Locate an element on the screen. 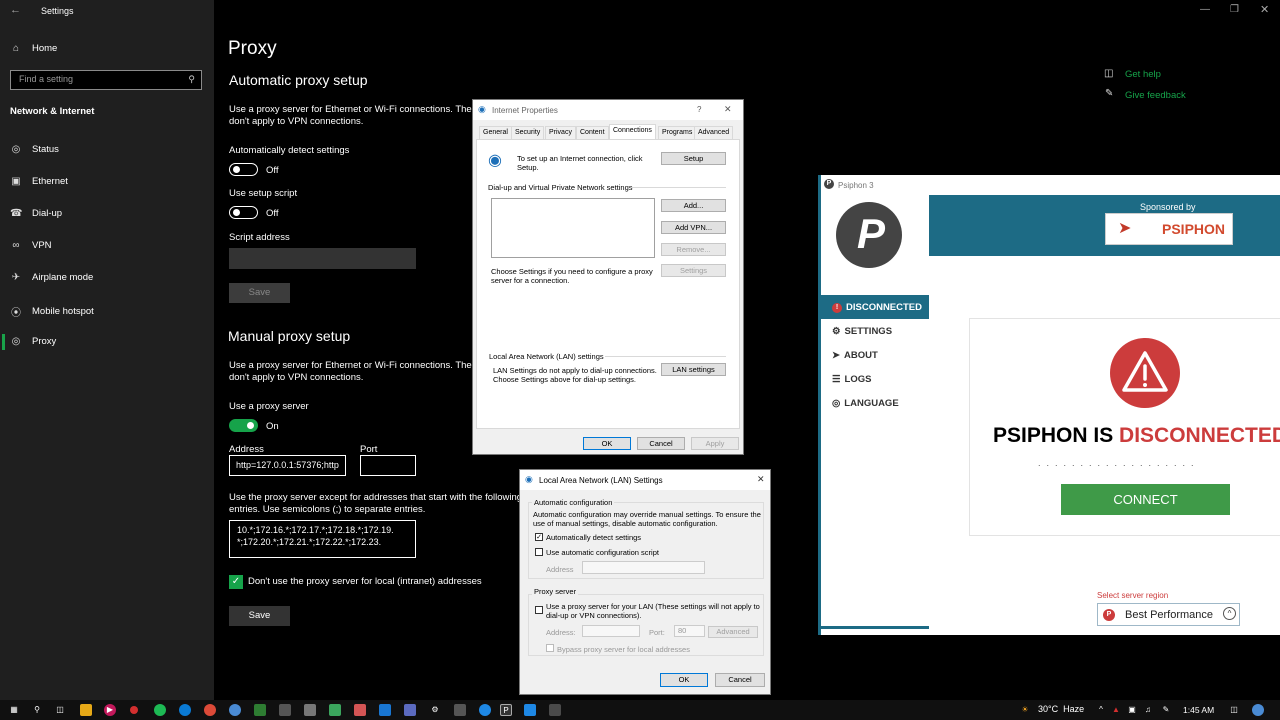 The width and height of the screenshot is (1280, 720). lan-cancel-button: Cancel is located at coordinates (740, 680).